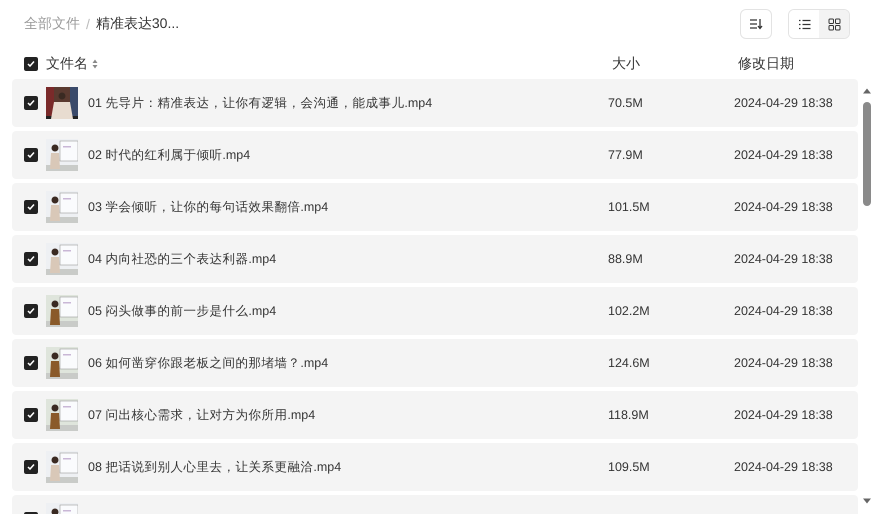 The width and height of the screenshot is (874, 514). I want to click on file-name: 08 把话说到别人心里去，让关系更融洽.mp4, so click(215, 467).